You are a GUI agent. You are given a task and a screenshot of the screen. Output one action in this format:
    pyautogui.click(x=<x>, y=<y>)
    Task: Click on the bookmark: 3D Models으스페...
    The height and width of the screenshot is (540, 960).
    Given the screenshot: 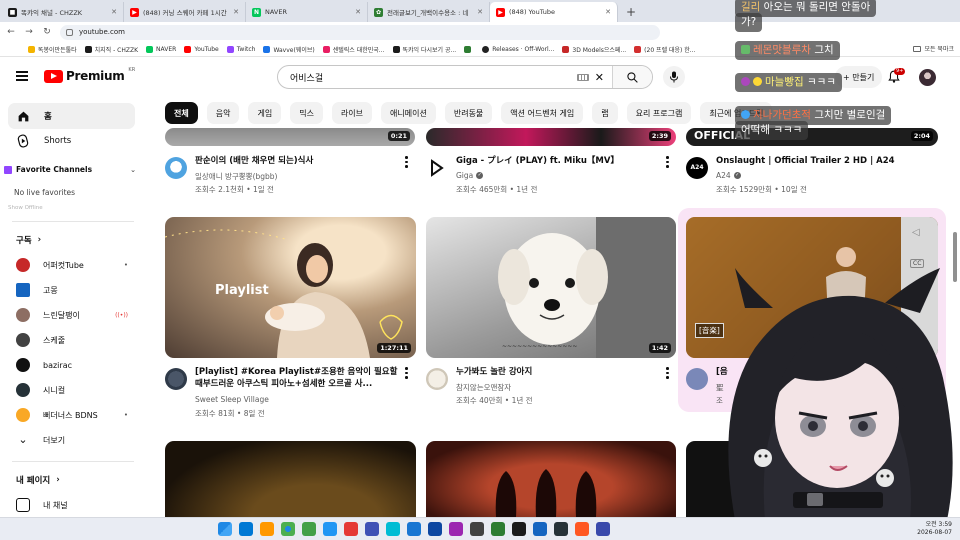 What is the action you would take?
    pyautogui.click(x=594, y=49)
    